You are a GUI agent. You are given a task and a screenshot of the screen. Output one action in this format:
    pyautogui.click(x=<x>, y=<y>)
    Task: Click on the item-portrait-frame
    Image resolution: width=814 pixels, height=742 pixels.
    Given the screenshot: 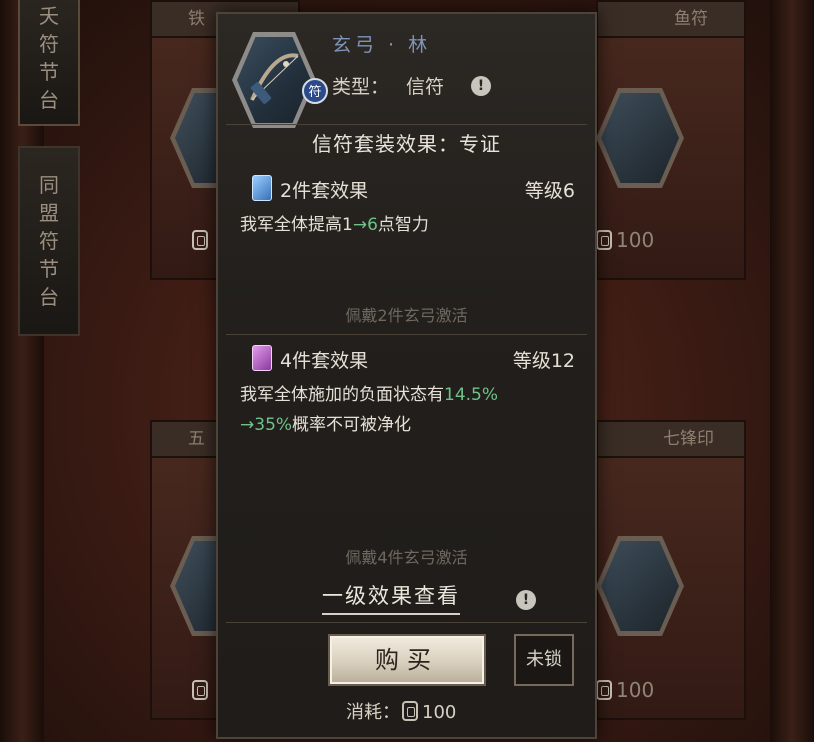 What is the action you would take?
    pyautogui.click(x=274, y=80)
    